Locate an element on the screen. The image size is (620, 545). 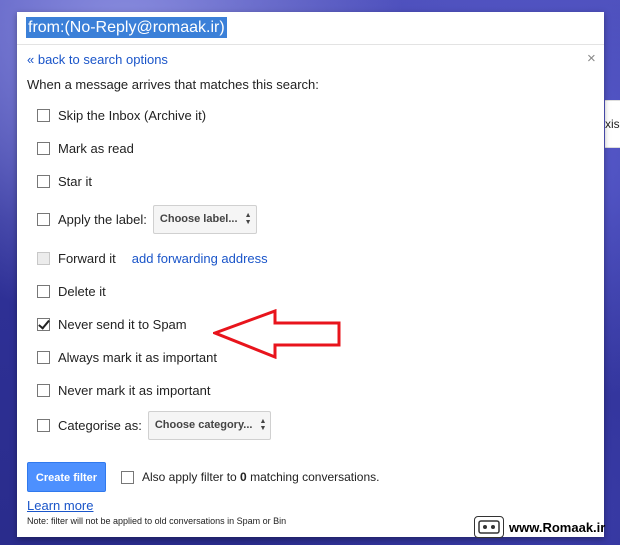
forward-checkbox is located at coordinates (43, 258).